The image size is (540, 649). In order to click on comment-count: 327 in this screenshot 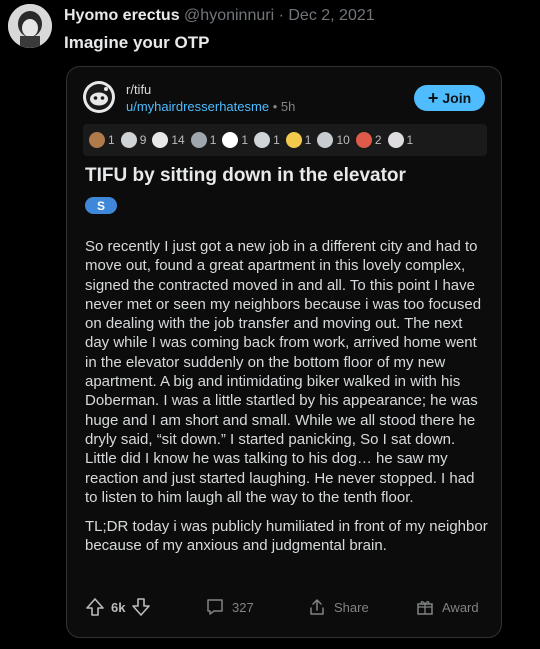, I will do `click(243, 607)`.